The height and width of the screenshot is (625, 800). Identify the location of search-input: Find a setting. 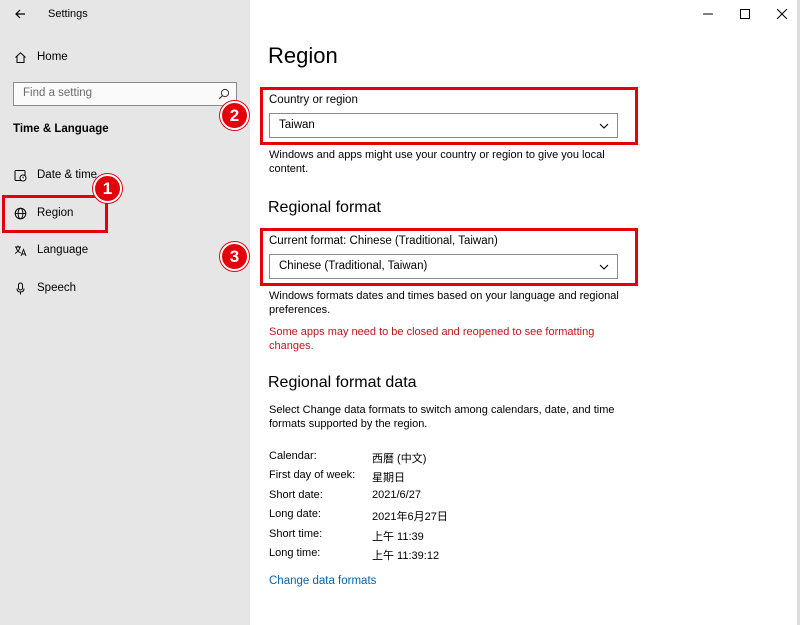
(125, 94).